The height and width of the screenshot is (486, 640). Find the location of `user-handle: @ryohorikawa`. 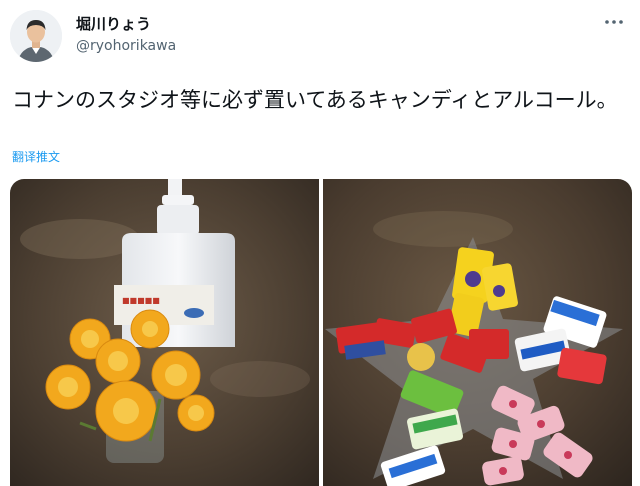

user-handle: @ryohorikawa is located at coordinates (126, 46).